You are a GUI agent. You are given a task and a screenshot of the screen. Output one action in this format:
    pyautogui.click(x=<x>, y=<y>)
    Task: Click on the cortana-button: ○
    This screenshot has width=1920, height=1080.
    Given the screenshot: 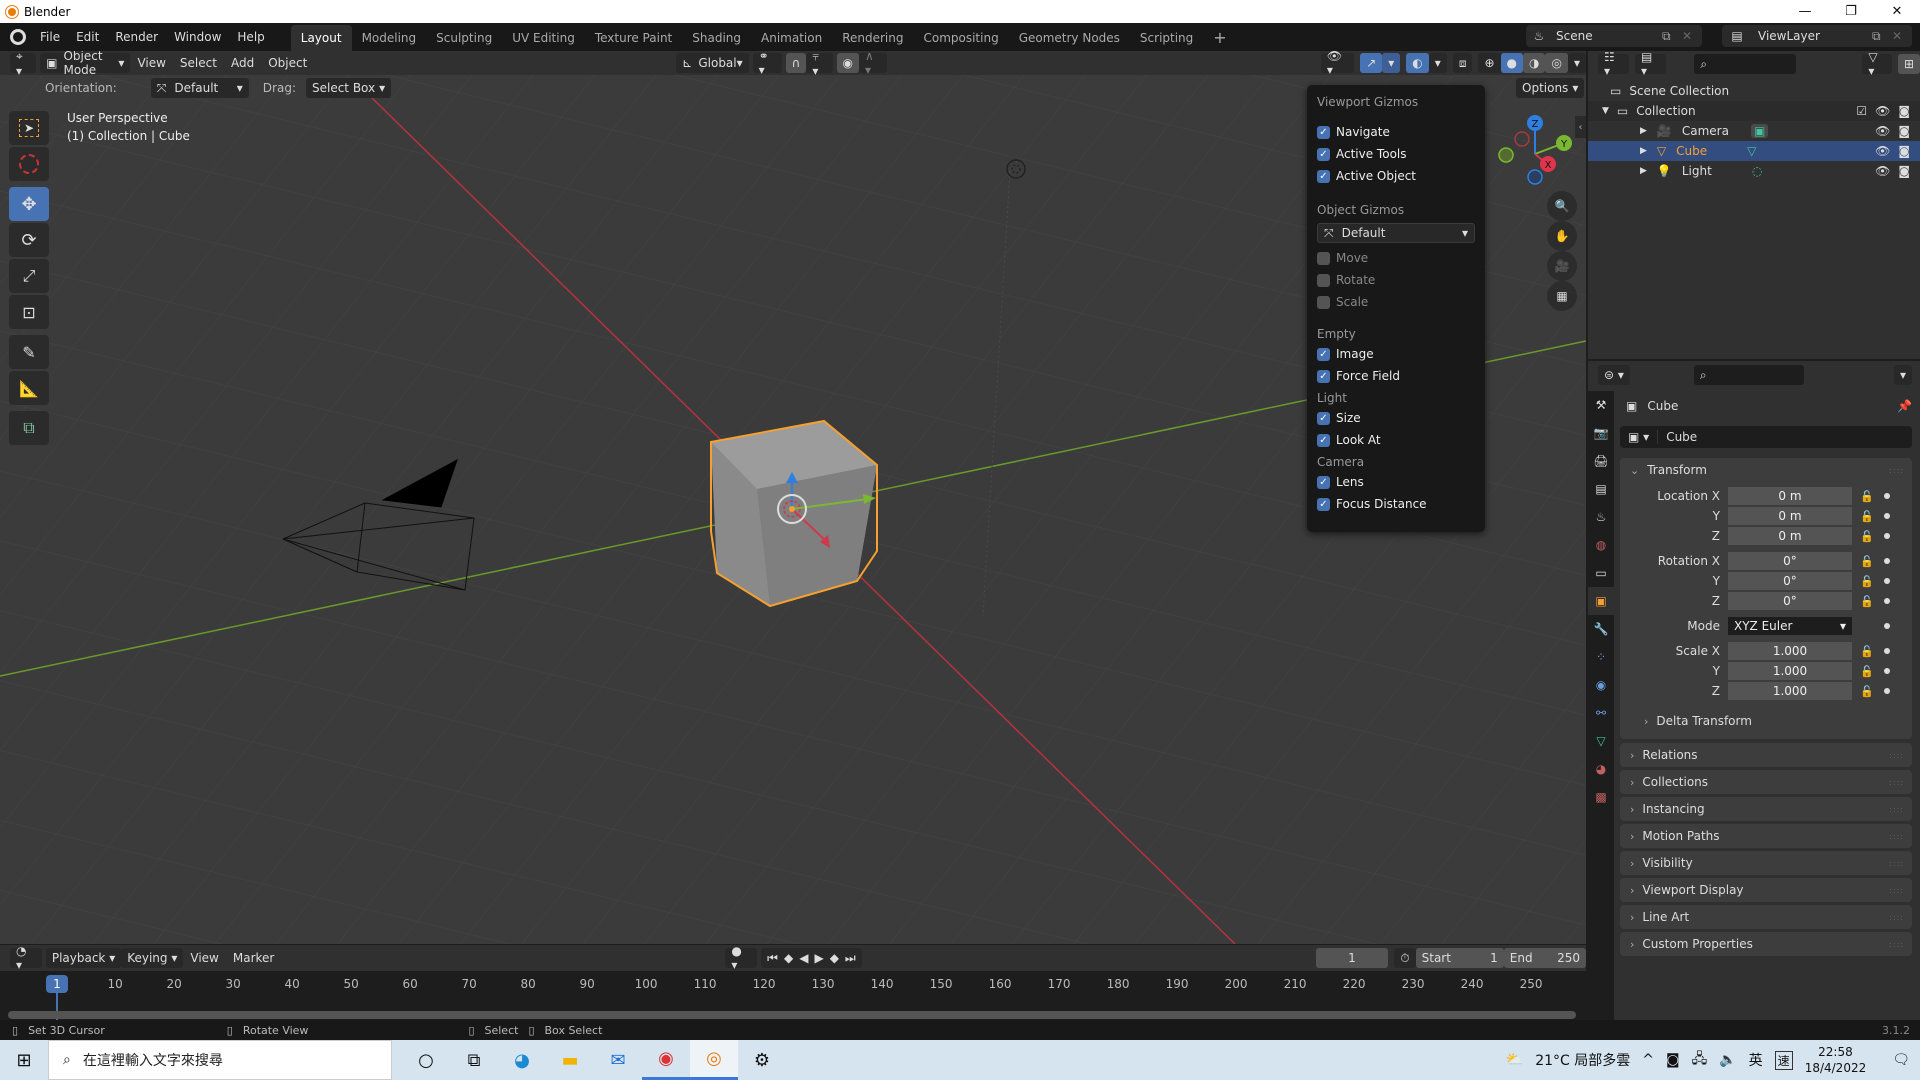 What is the action you would take?
    pyautogui.click(x=426, y=1060)
    